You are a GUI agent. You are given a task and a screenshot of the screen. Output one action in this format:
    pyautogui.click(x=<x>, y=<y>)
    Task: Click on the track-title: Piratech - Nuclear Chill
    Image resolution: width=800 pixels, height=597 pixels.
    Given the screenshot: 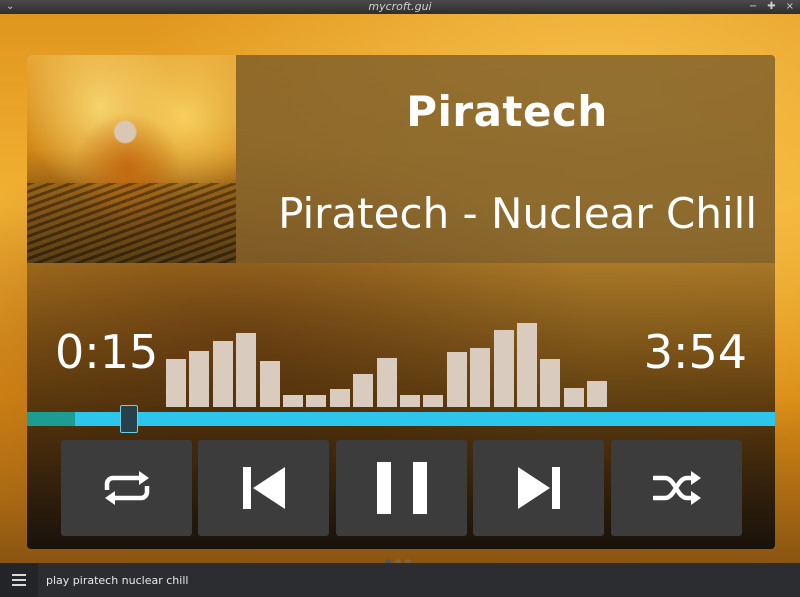 What is the action you would take?
    pyautogui.click(x=517, y=213)
    